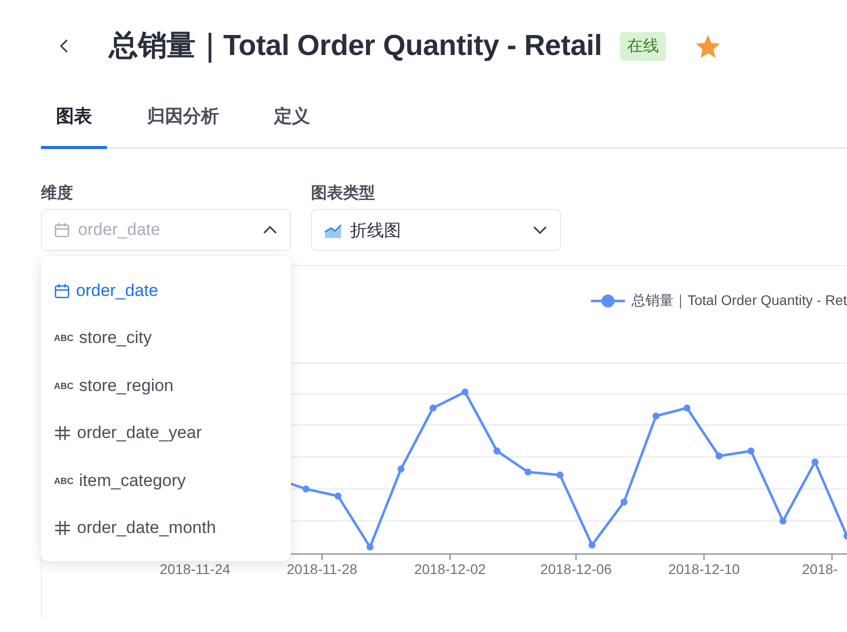 The width and height of the screenshot is (847, 632). I want to click on field-label: 维度, so click(57, 193).